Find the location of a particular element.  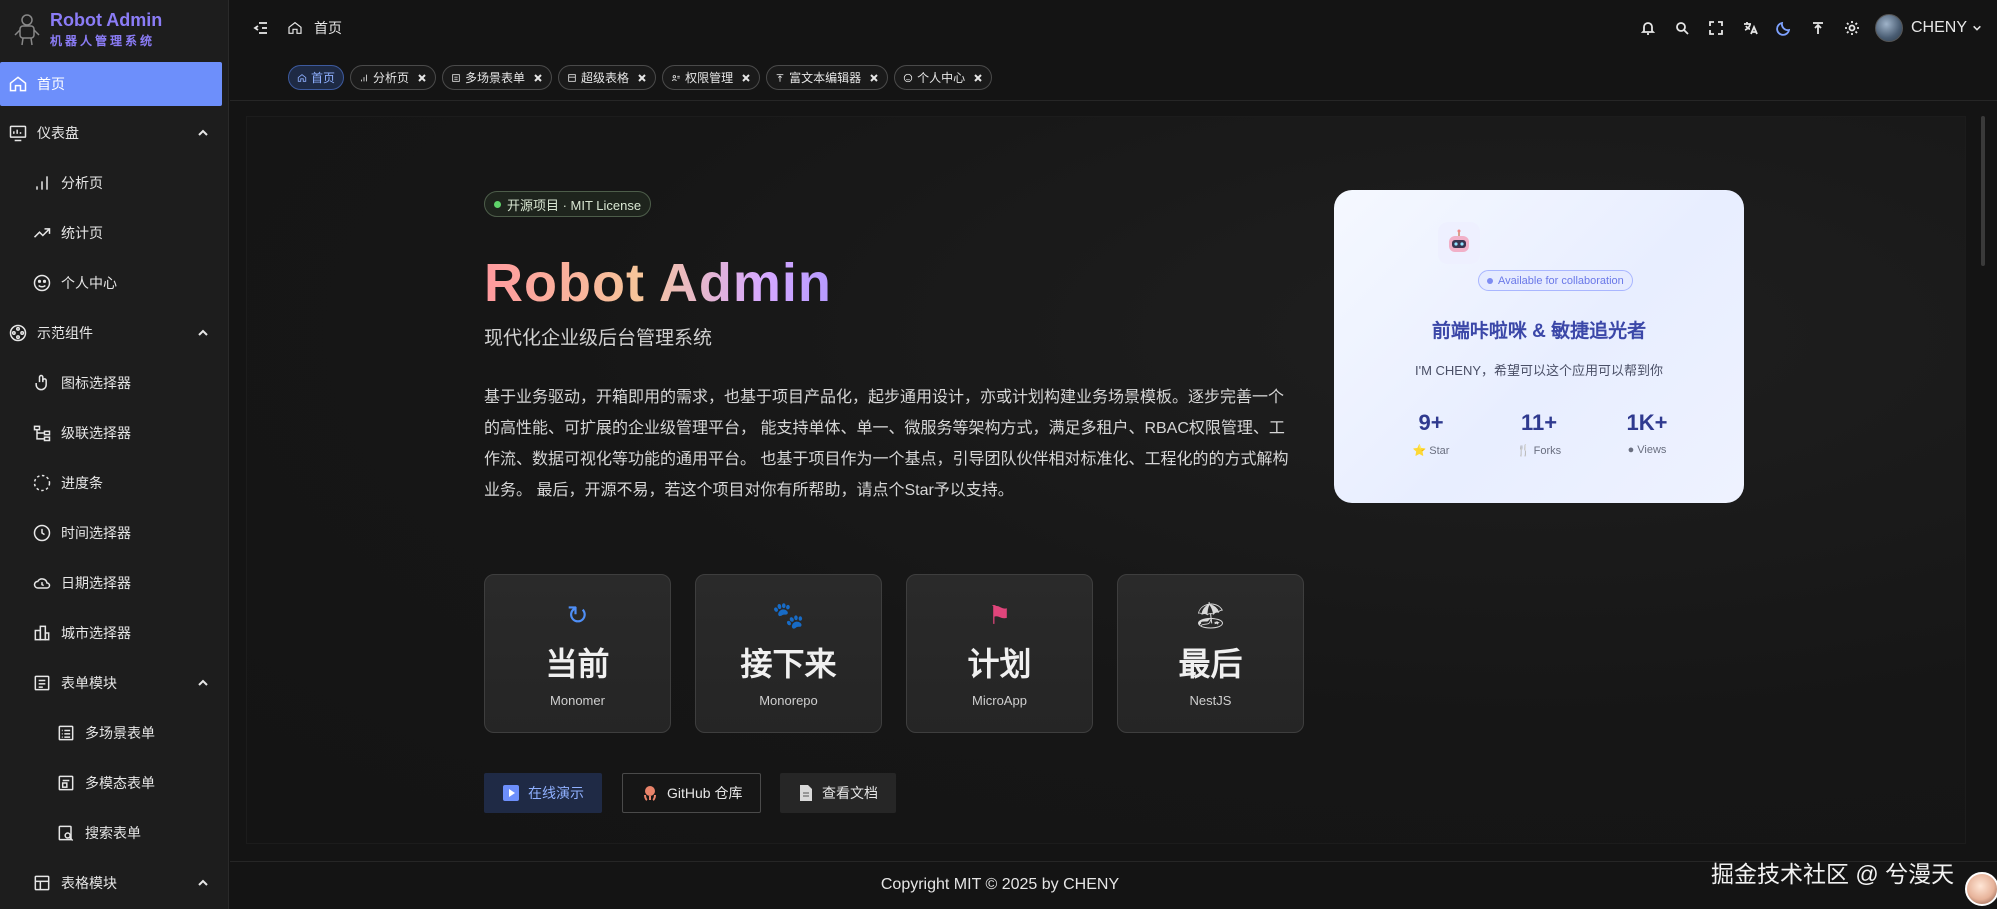

sidebar-item-search-form: 搜索表单 is located at coordinates (114, 833).